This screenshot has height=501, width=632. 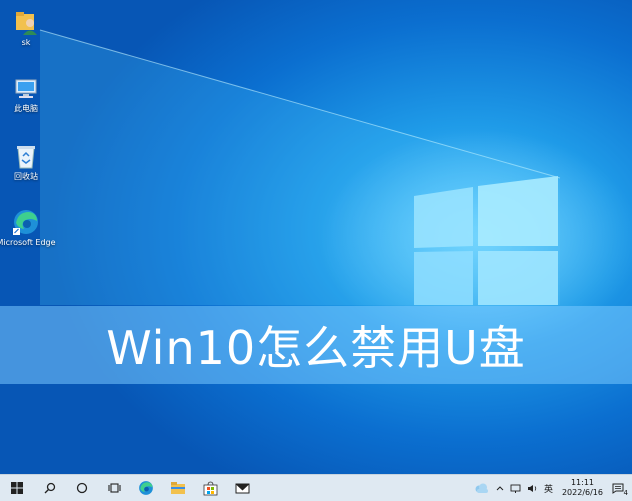 I want to click on network-icon, so click(x=515, y=488).